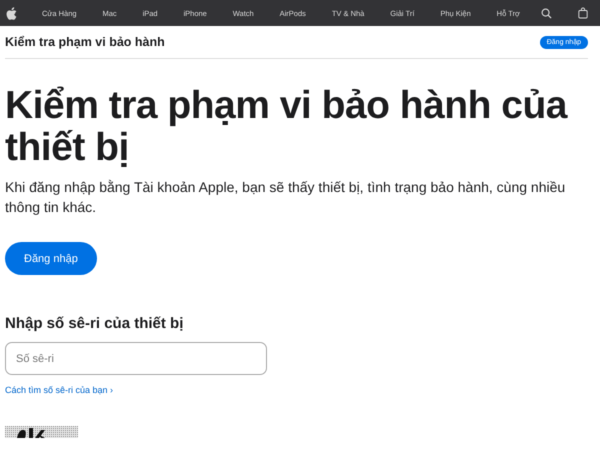  What do you see at coordinates (136, 358) in the screenshot?
I see `serial-number-field: Số sê-ri` at bounding box center [136, 358].